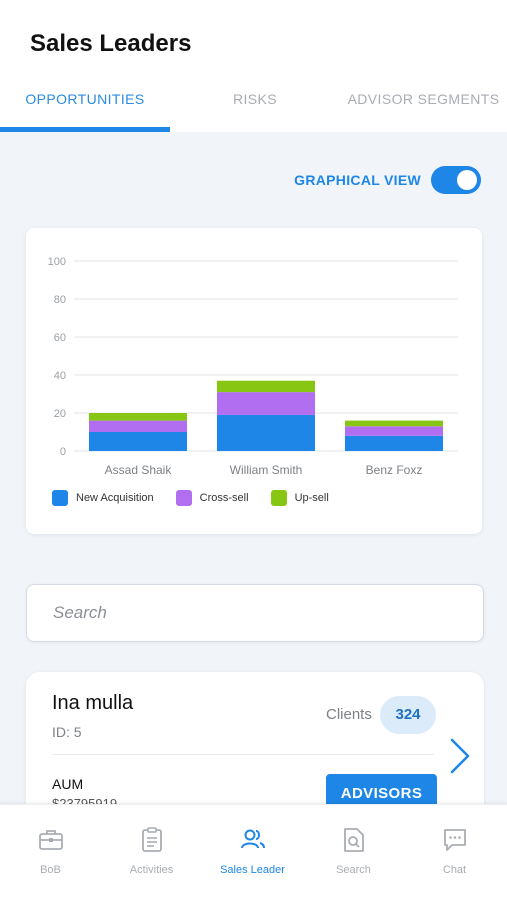 This screenshot has height=900, width=507. What do you see at coordinates (454, 870) in the screenshot?
I see `nav-label-chat: Chat` at bounding box center [454, 870].